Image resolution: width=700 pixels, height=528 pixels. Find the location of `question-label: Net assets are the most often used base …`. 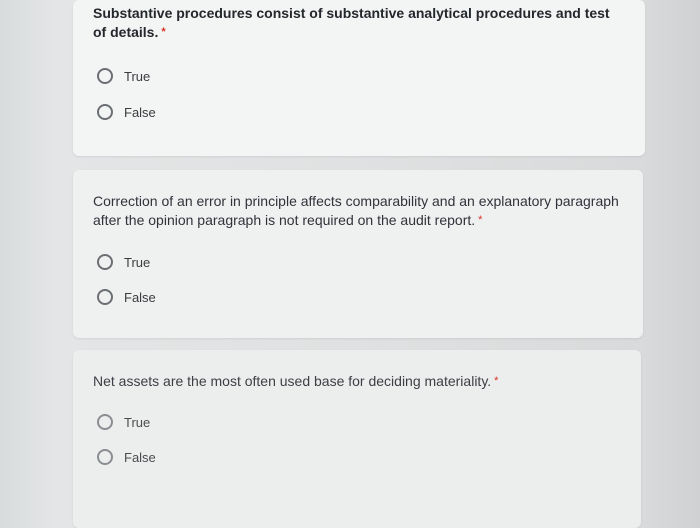

question-label: Net assets are the most often used base … is located at coordinates (292, 381).